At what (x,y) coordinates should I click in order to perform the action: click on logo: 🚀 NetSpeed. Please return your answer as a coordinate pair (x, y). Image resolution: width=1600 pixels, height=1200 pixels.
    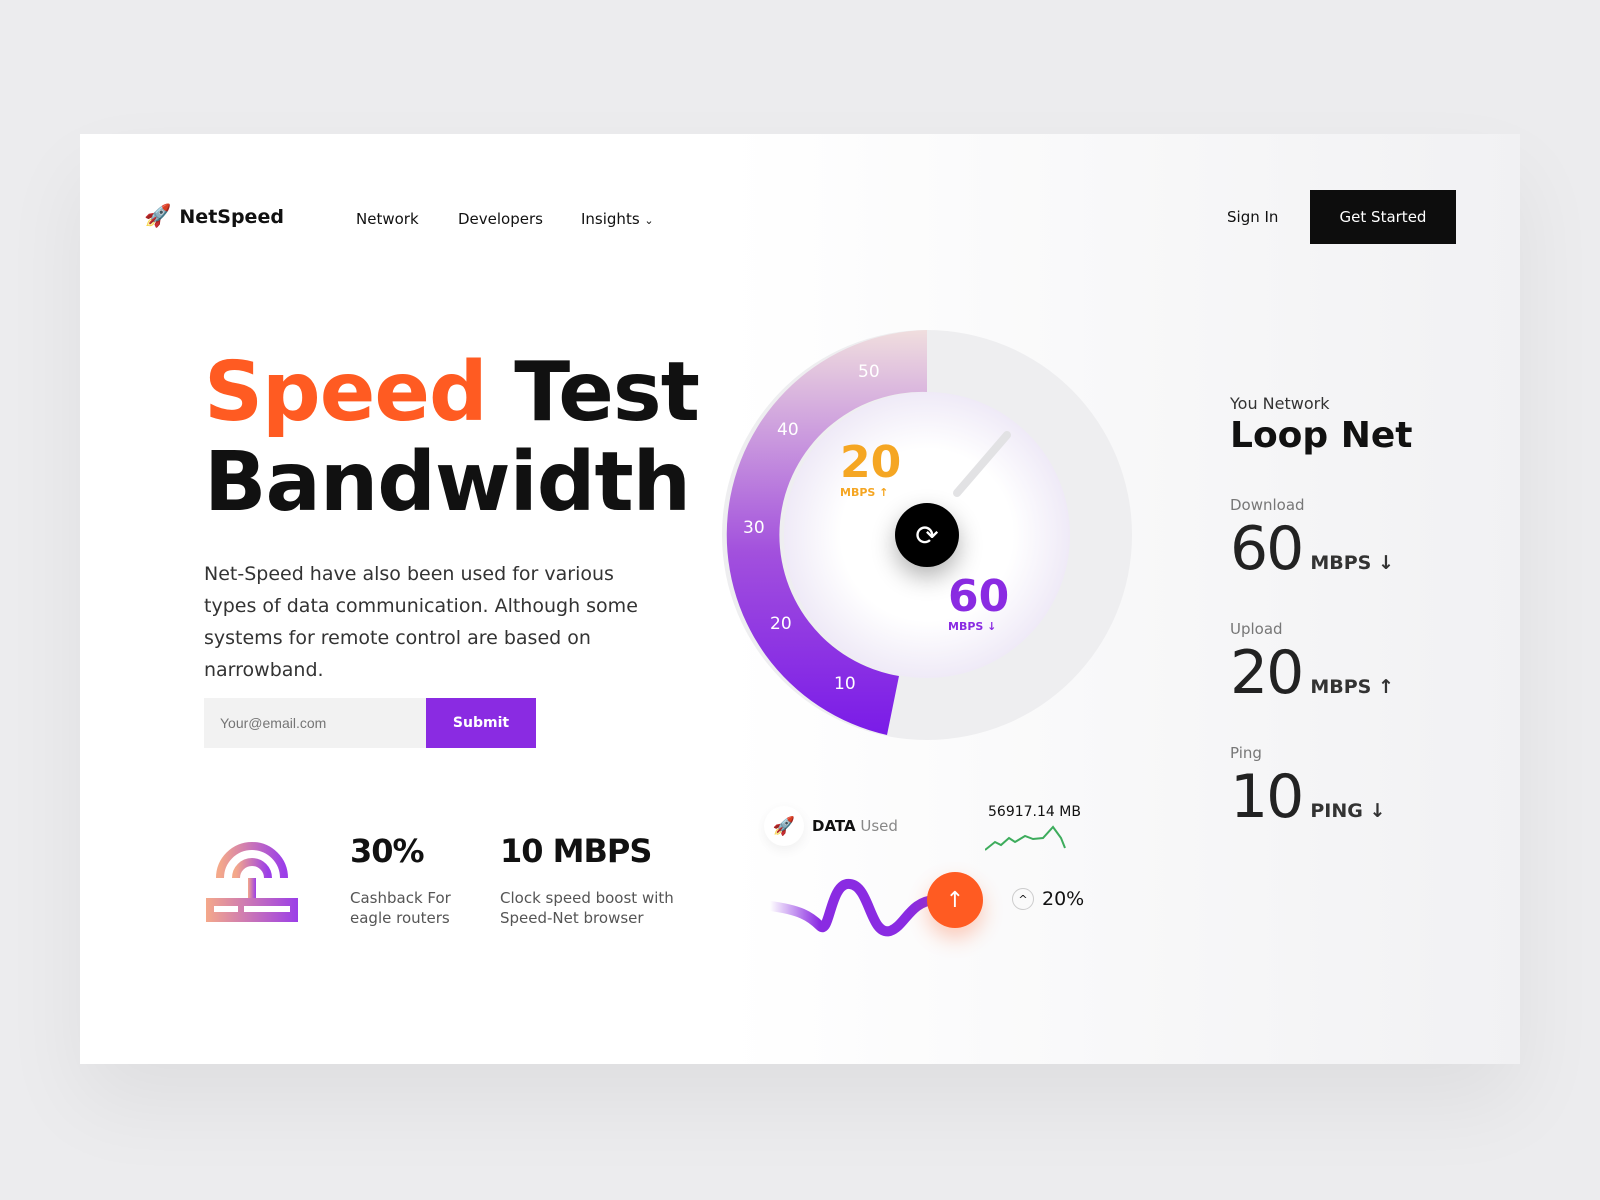
    Looking at the image, I should click on (214, 216).